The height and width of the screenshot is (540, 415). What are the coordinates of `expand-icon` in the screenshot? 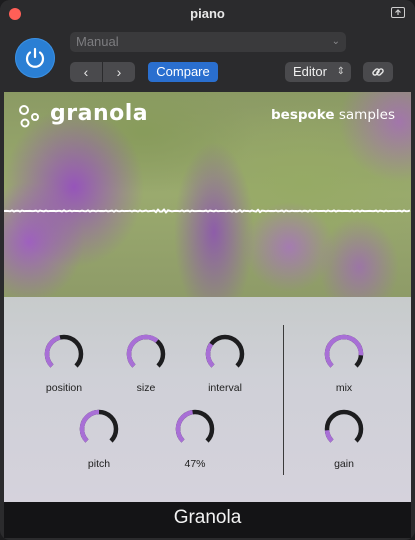 It's located at (398, 12).